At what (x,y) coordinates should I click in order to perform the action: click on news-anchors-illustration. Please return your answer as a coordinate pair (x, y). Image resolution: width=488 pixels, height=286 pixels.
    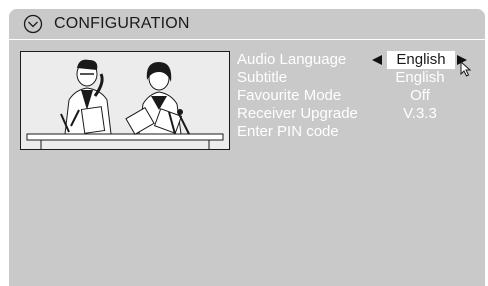
    Looking at the image, I should click on (125, 100).